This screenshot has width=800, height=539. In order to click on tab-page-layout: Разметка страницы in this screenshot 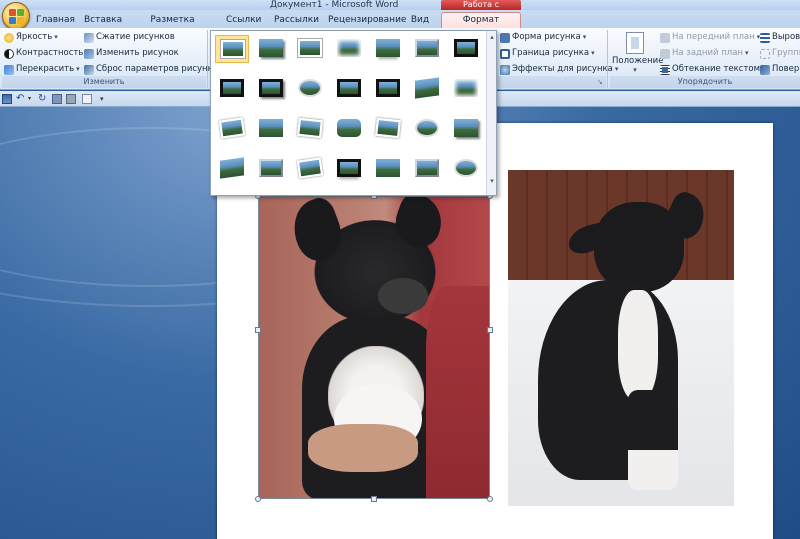, I will do `click(172, 26)`.